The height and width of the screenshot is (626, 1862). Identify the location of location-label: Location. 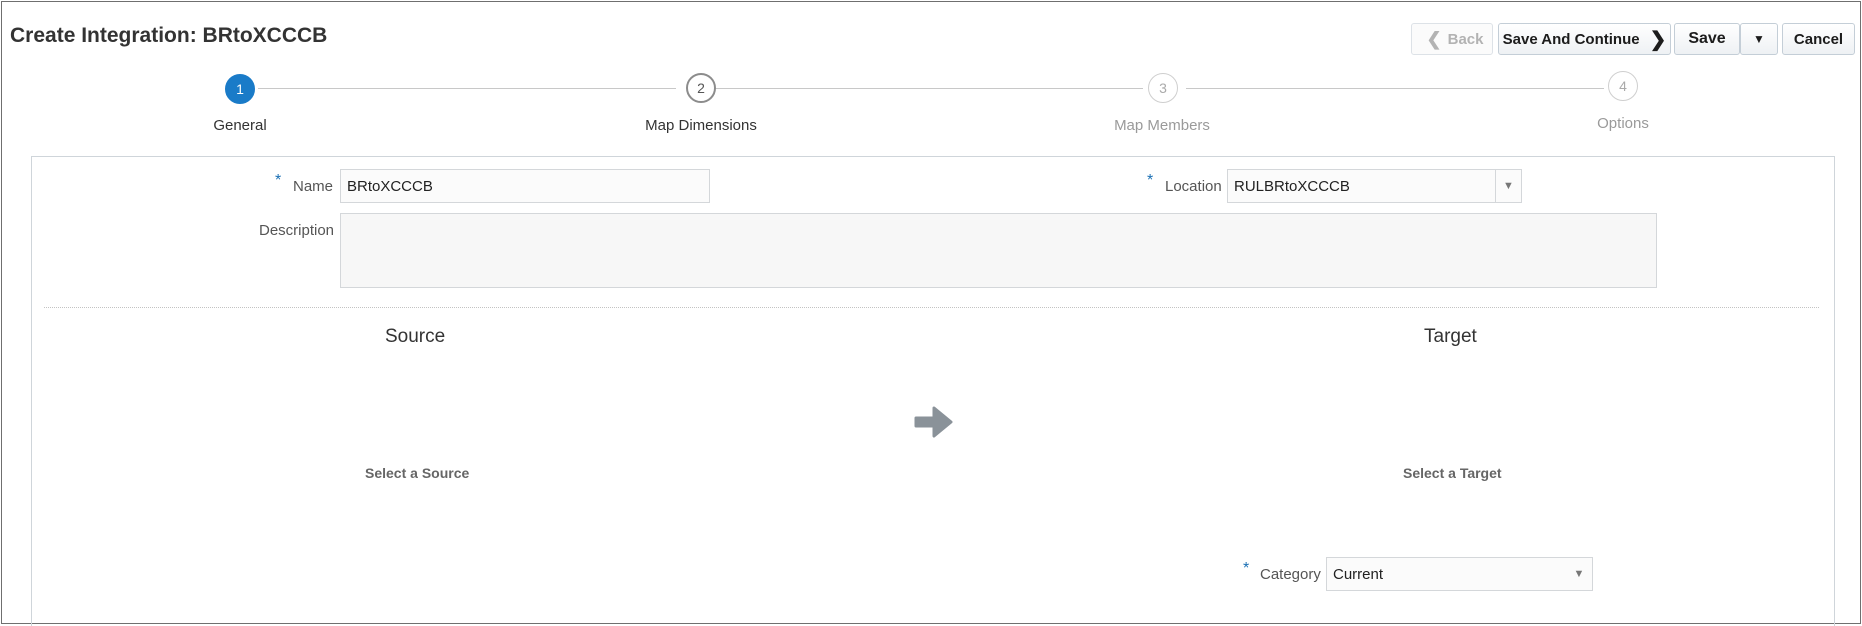
(1193, 186).